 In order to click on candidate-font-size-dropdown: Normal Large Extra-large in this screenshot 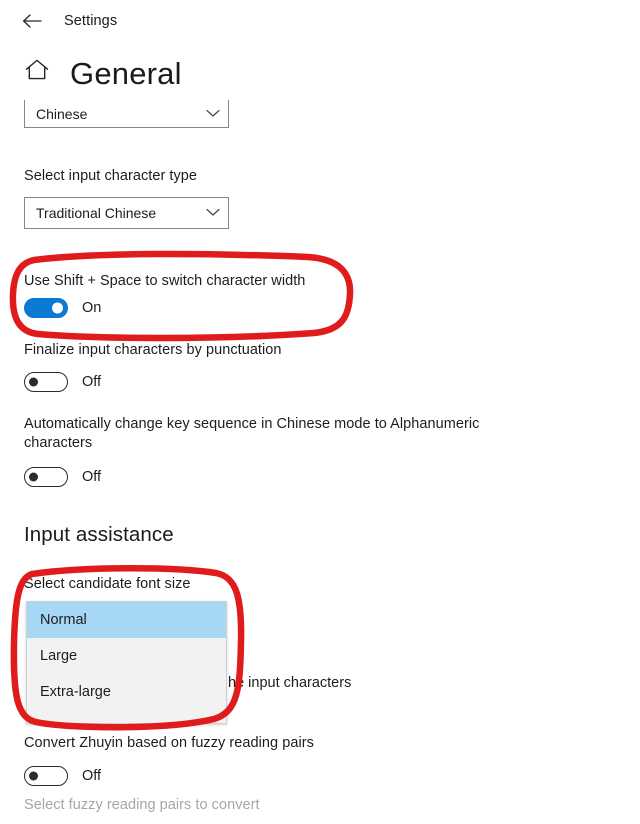, I will do `click(126, 662)`.